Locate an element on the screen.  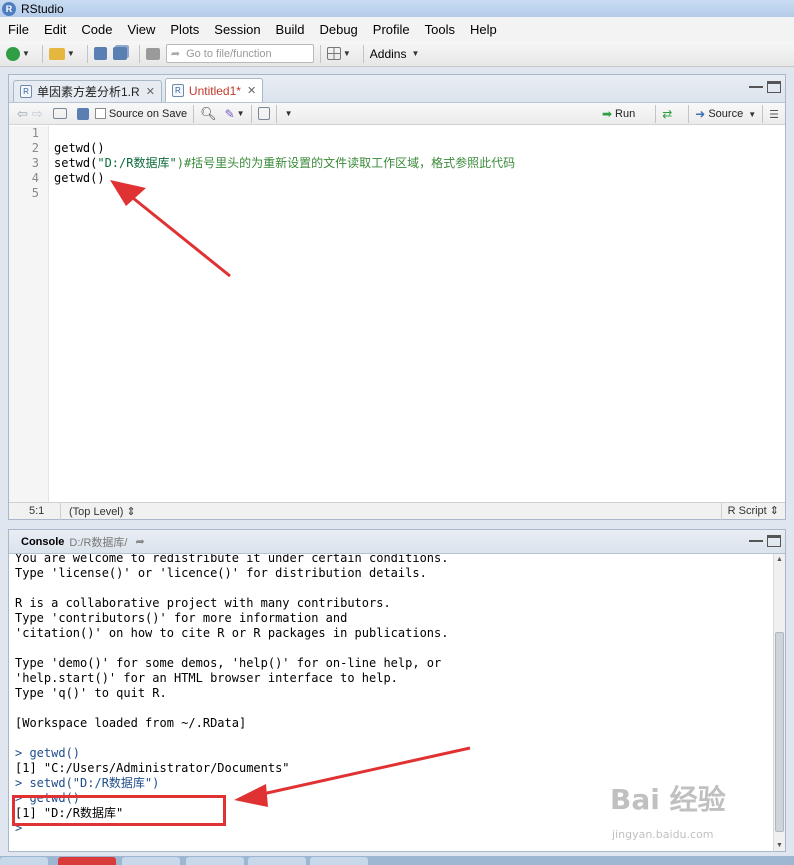
console-text: Type 'q()' to quit R. is located at coordinates (91, 693).